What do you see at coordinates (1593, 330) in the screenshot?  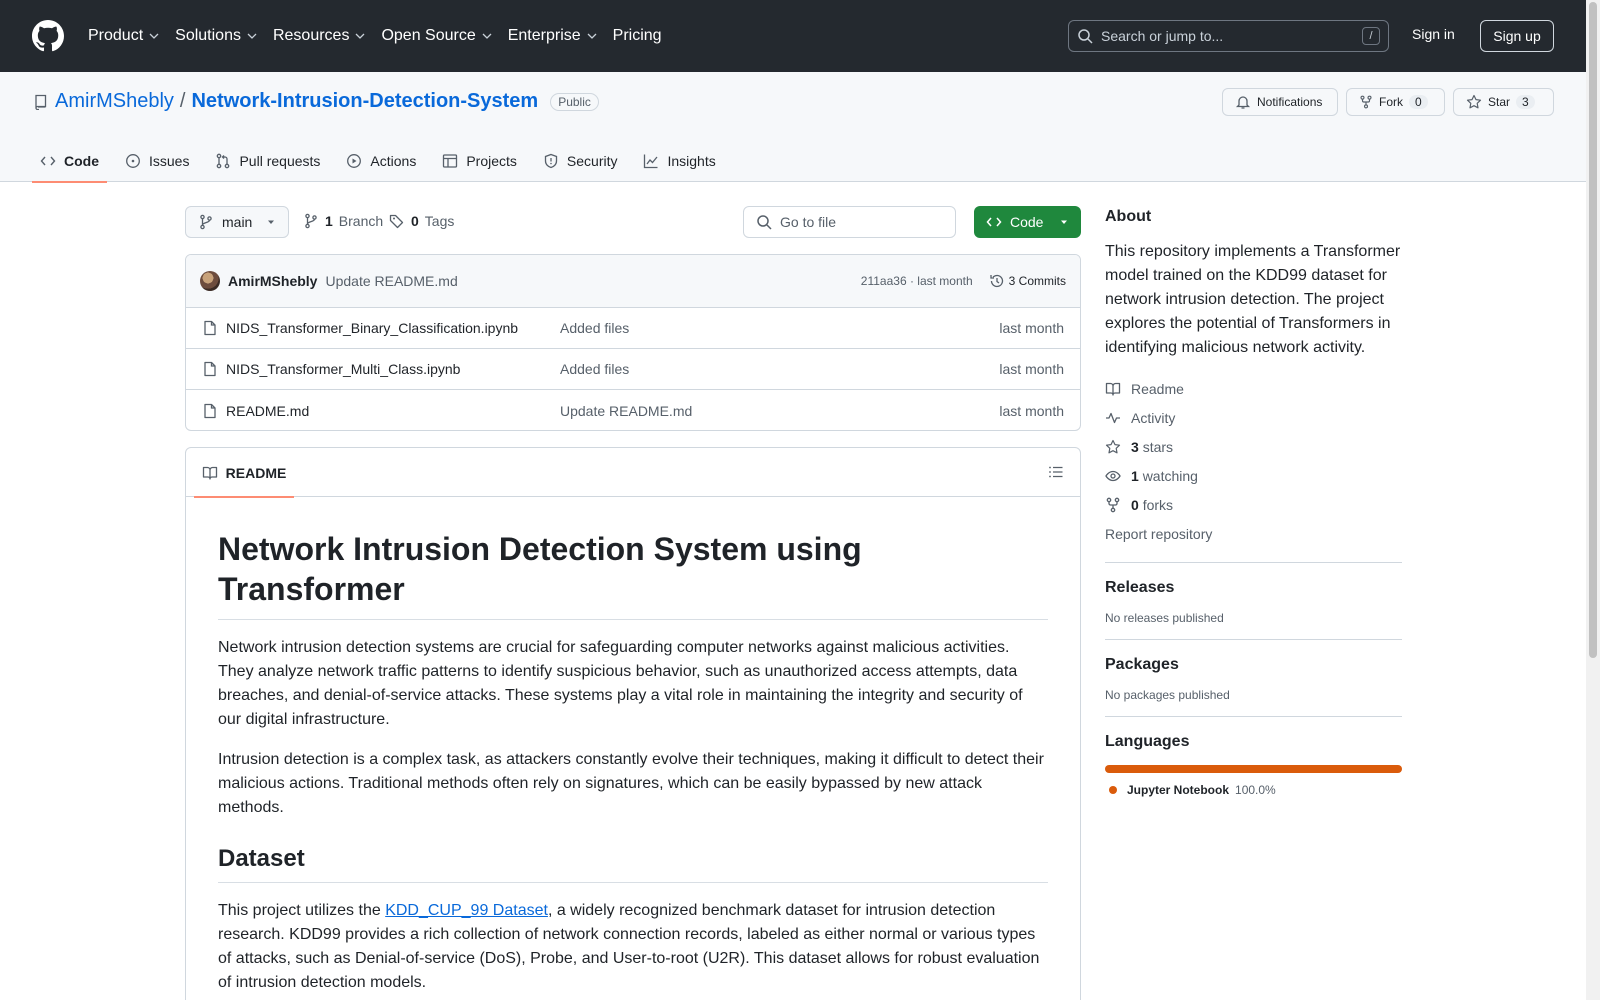 I see `scrollbar-thumb` at bounding box center [1593, 330].